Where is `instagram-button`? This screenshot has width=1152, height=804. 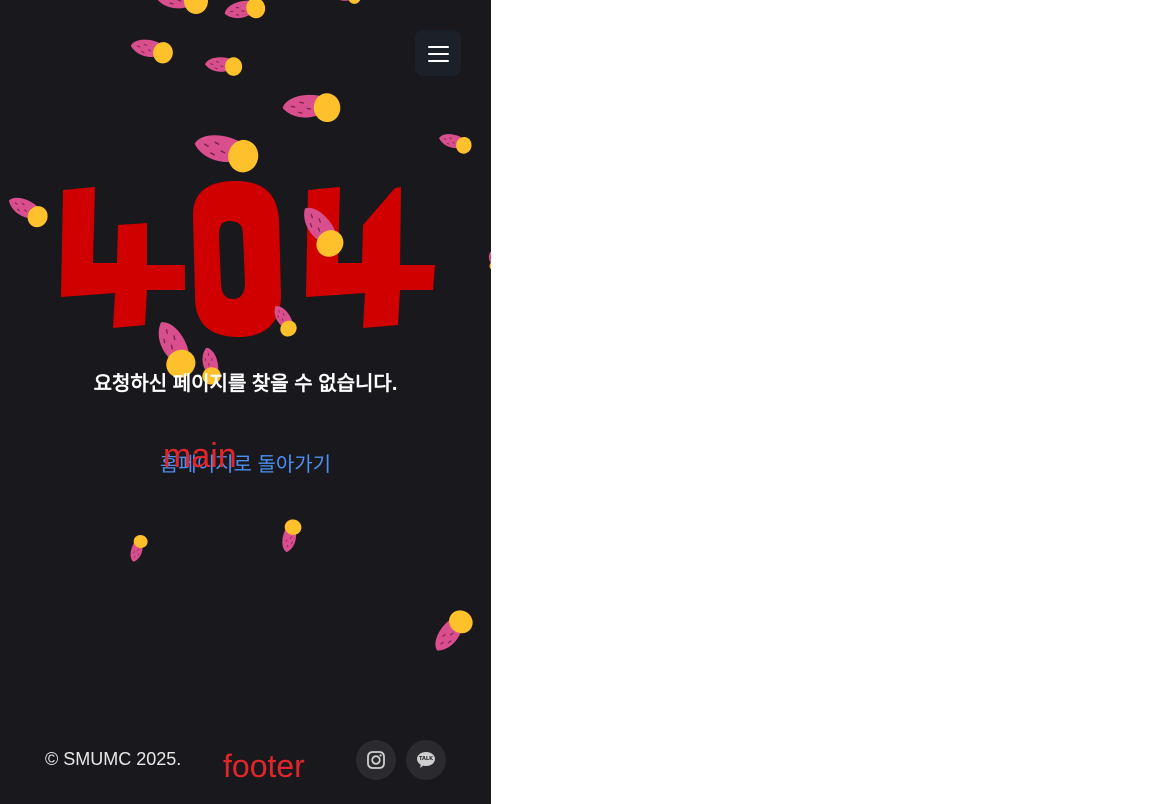 instagram-button is located at coordinates (376, 760).